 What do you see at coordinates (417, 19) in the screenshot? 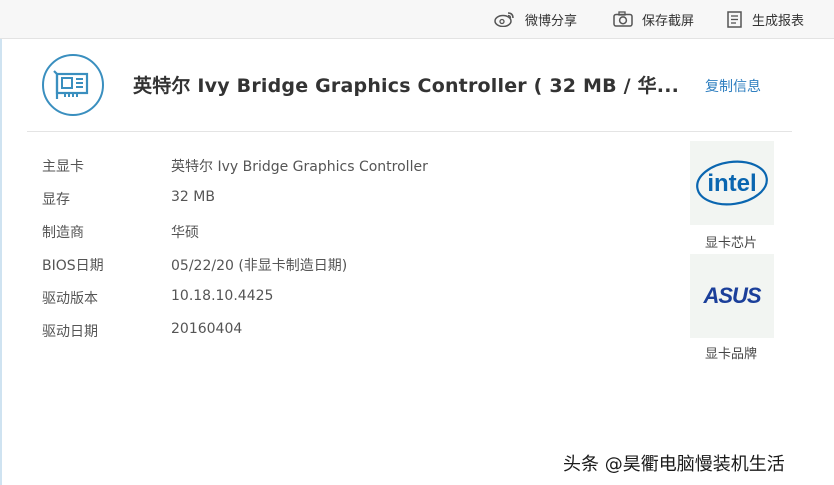
I see `top-toolbar: 微博分享 保存截屏 生成报表` at bounding box center [417, 19].